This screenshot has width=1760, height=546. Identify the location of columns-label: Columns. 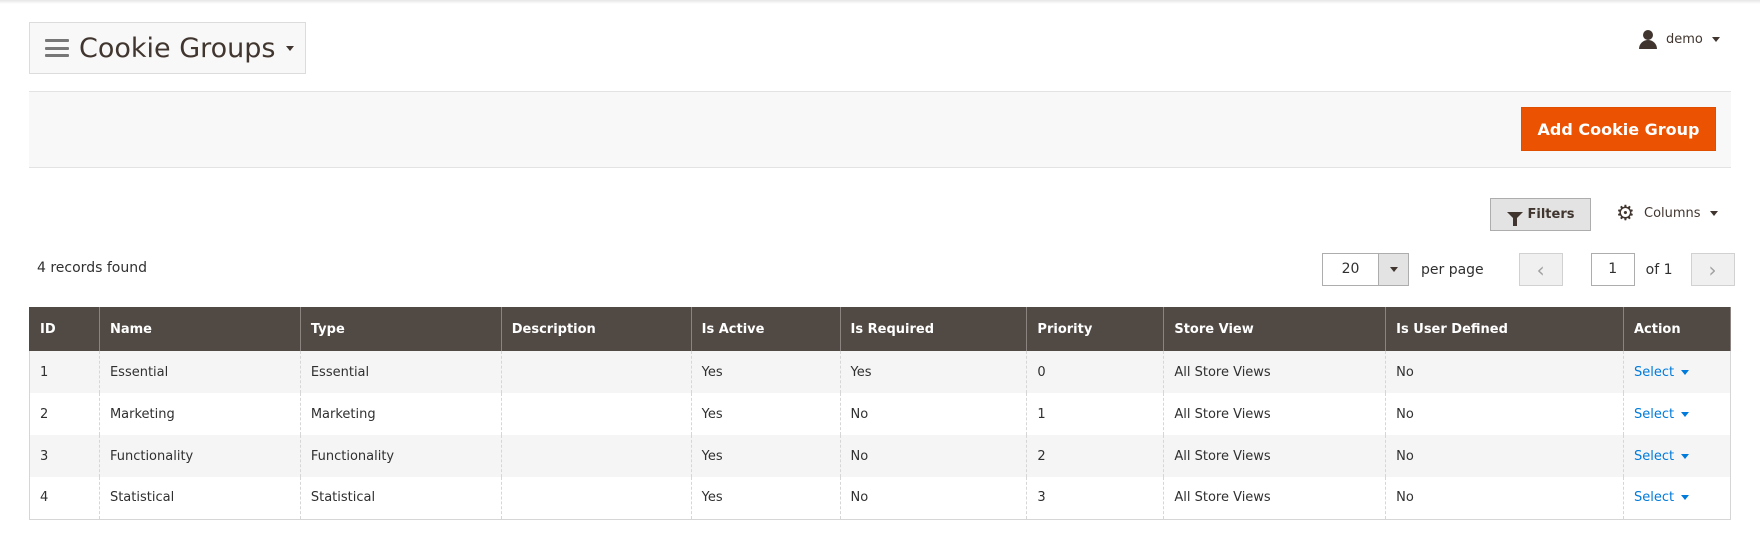
(1672, 213).